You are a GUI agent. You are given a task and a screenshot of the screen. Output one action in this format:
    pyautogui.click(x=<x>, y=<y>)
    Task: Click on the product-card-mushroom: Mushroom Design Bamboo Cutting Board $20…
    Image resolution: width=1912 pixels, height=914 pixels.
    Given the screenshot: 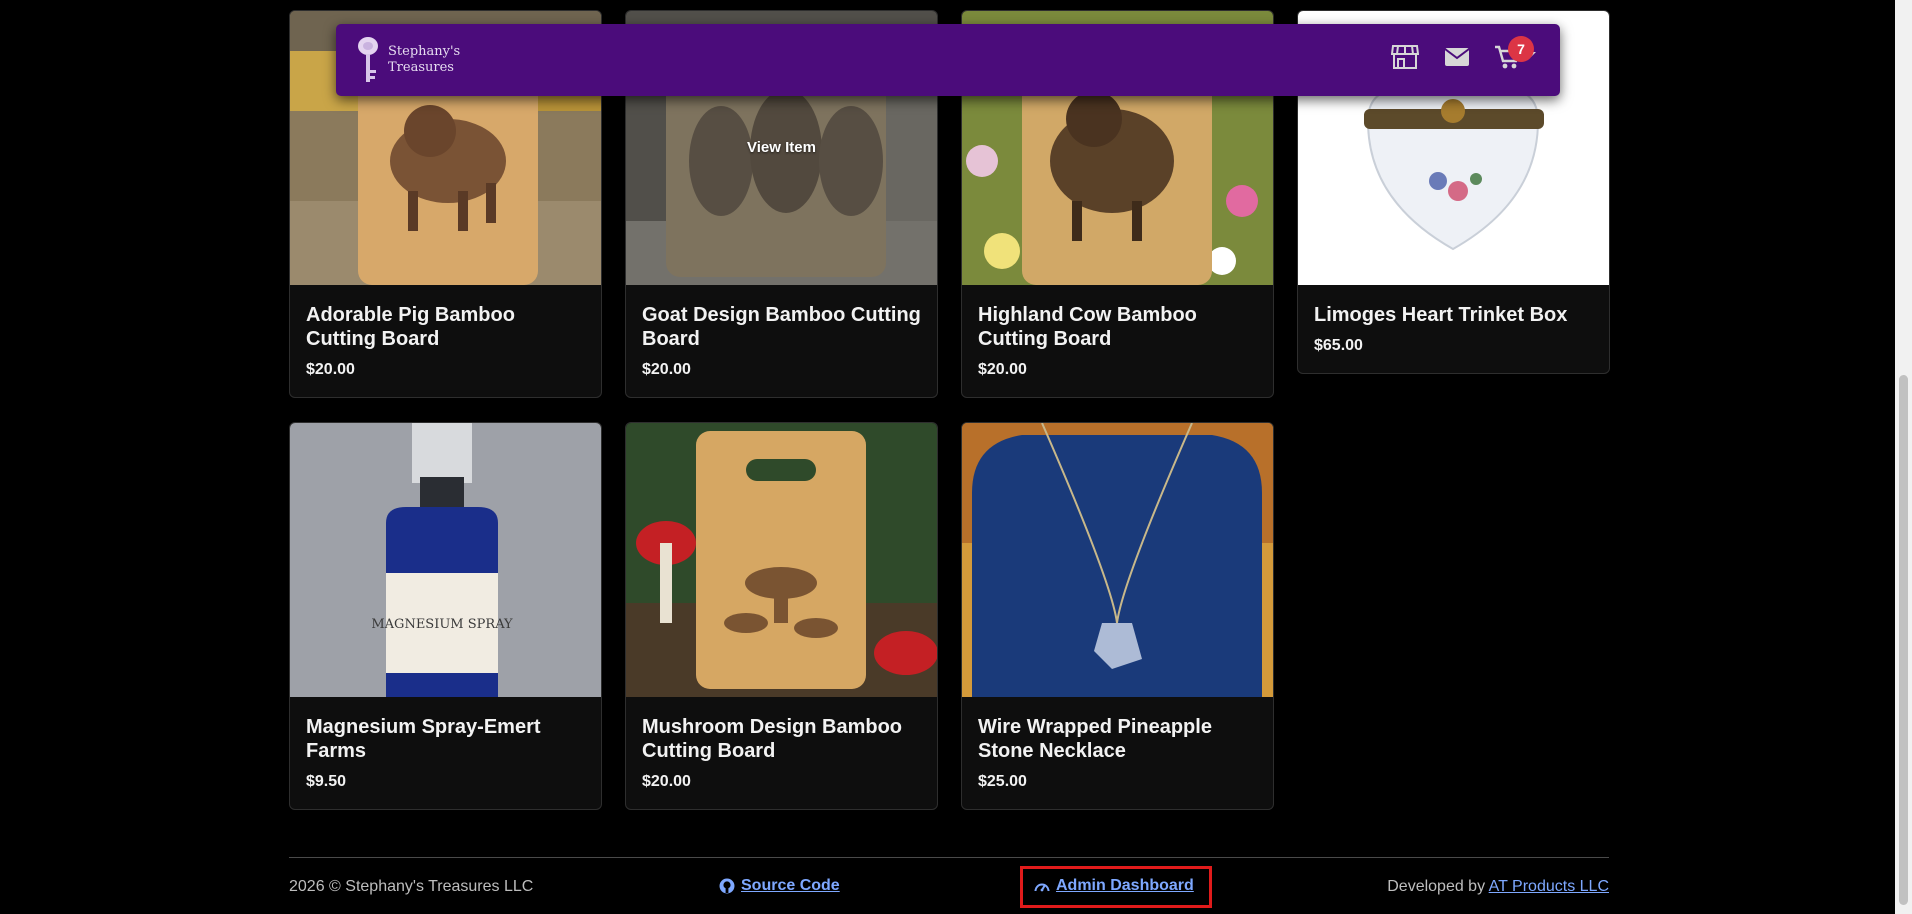 What is the action you would take?
    pyautogui.click(x=781, y=616)
    